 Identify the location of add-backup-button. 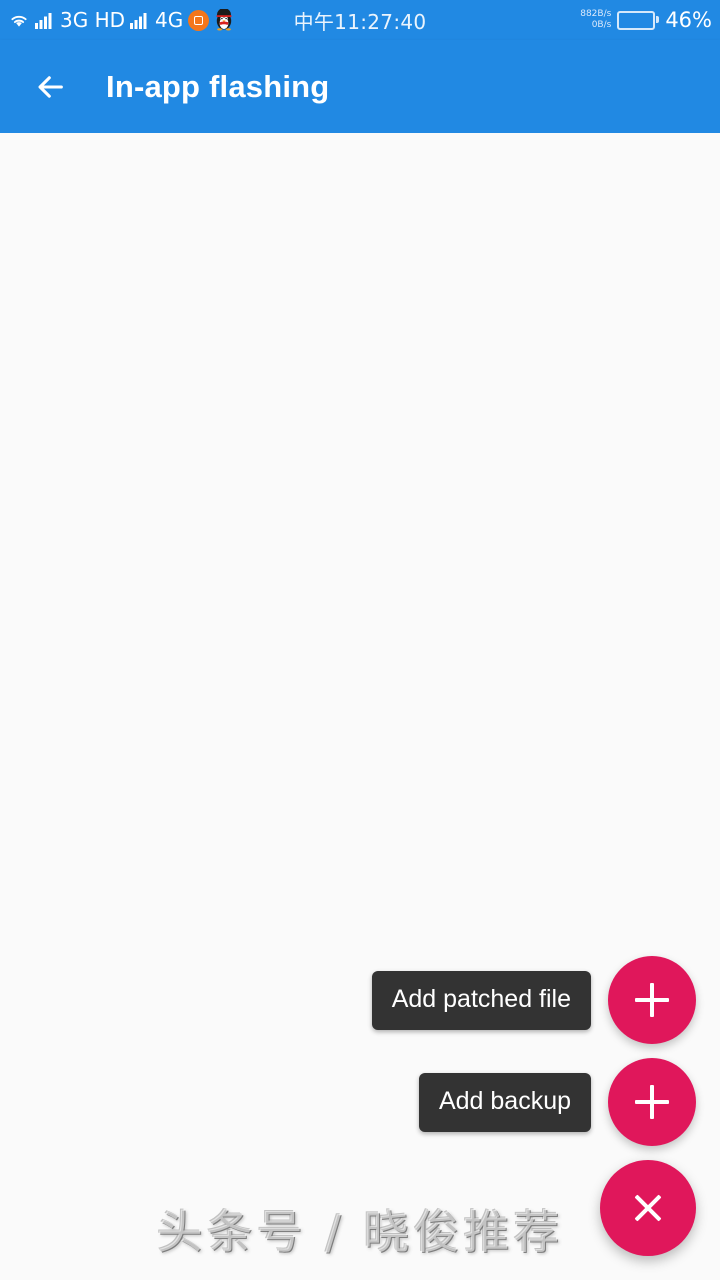
(652, 1102).